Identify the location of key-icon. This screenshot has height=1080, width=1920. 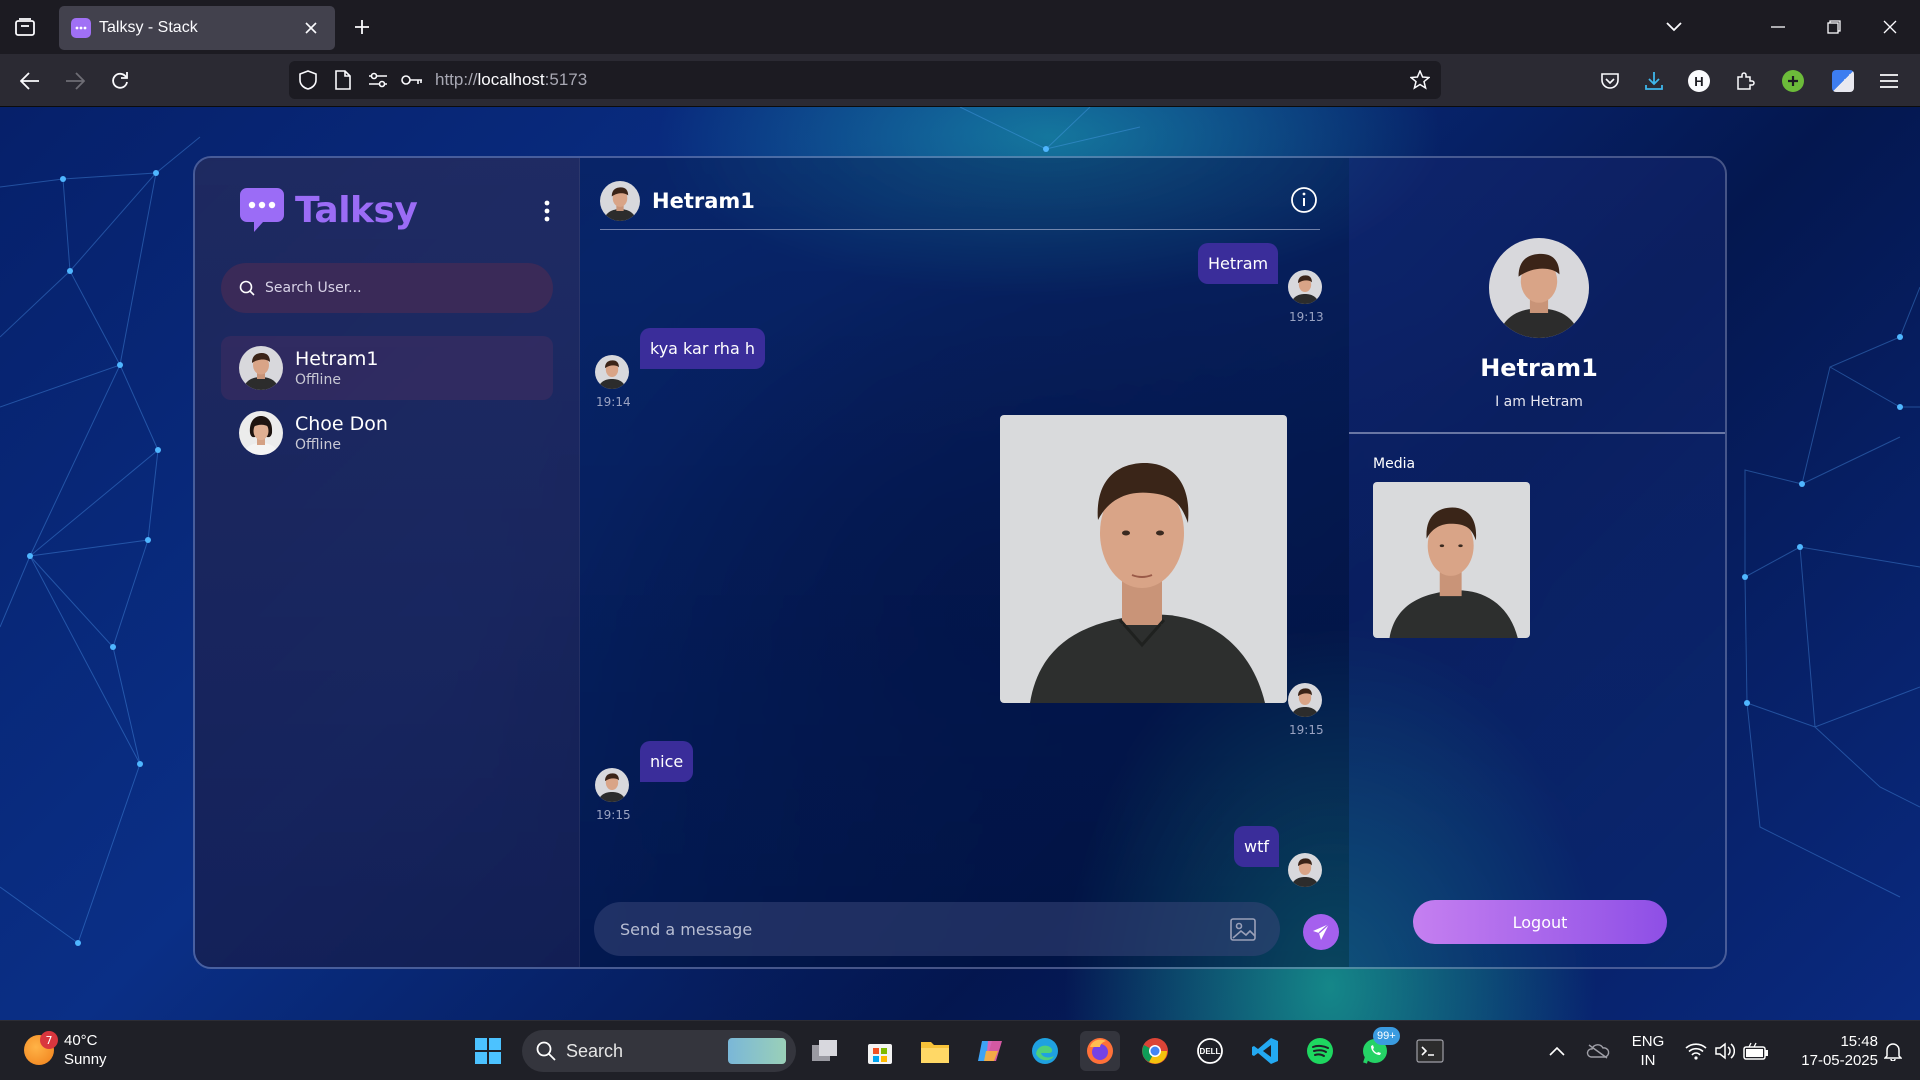
(412, 80).